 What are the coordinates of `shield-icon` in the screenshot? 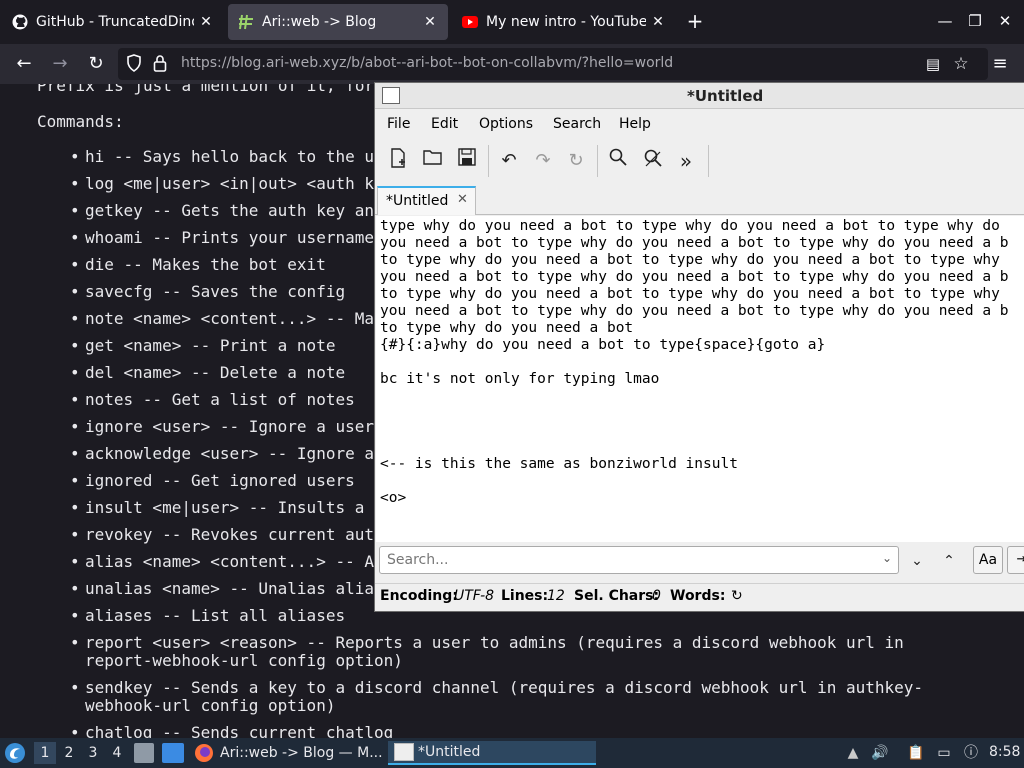 It's located at (134, 65).